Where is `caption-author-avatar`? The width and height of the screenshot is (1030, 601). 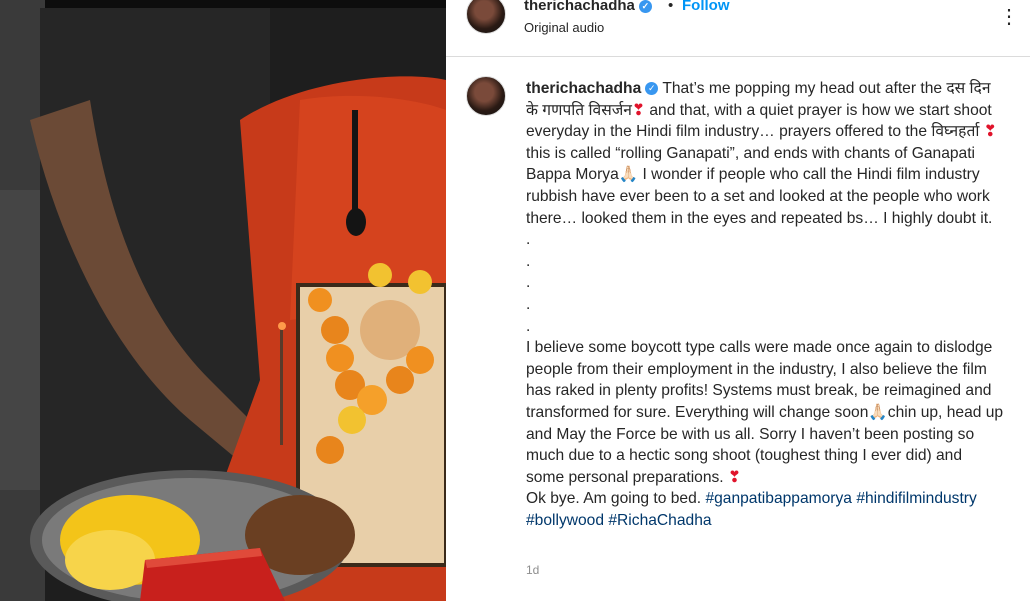
caption-author-avatar is located at coordinates (486, 96).